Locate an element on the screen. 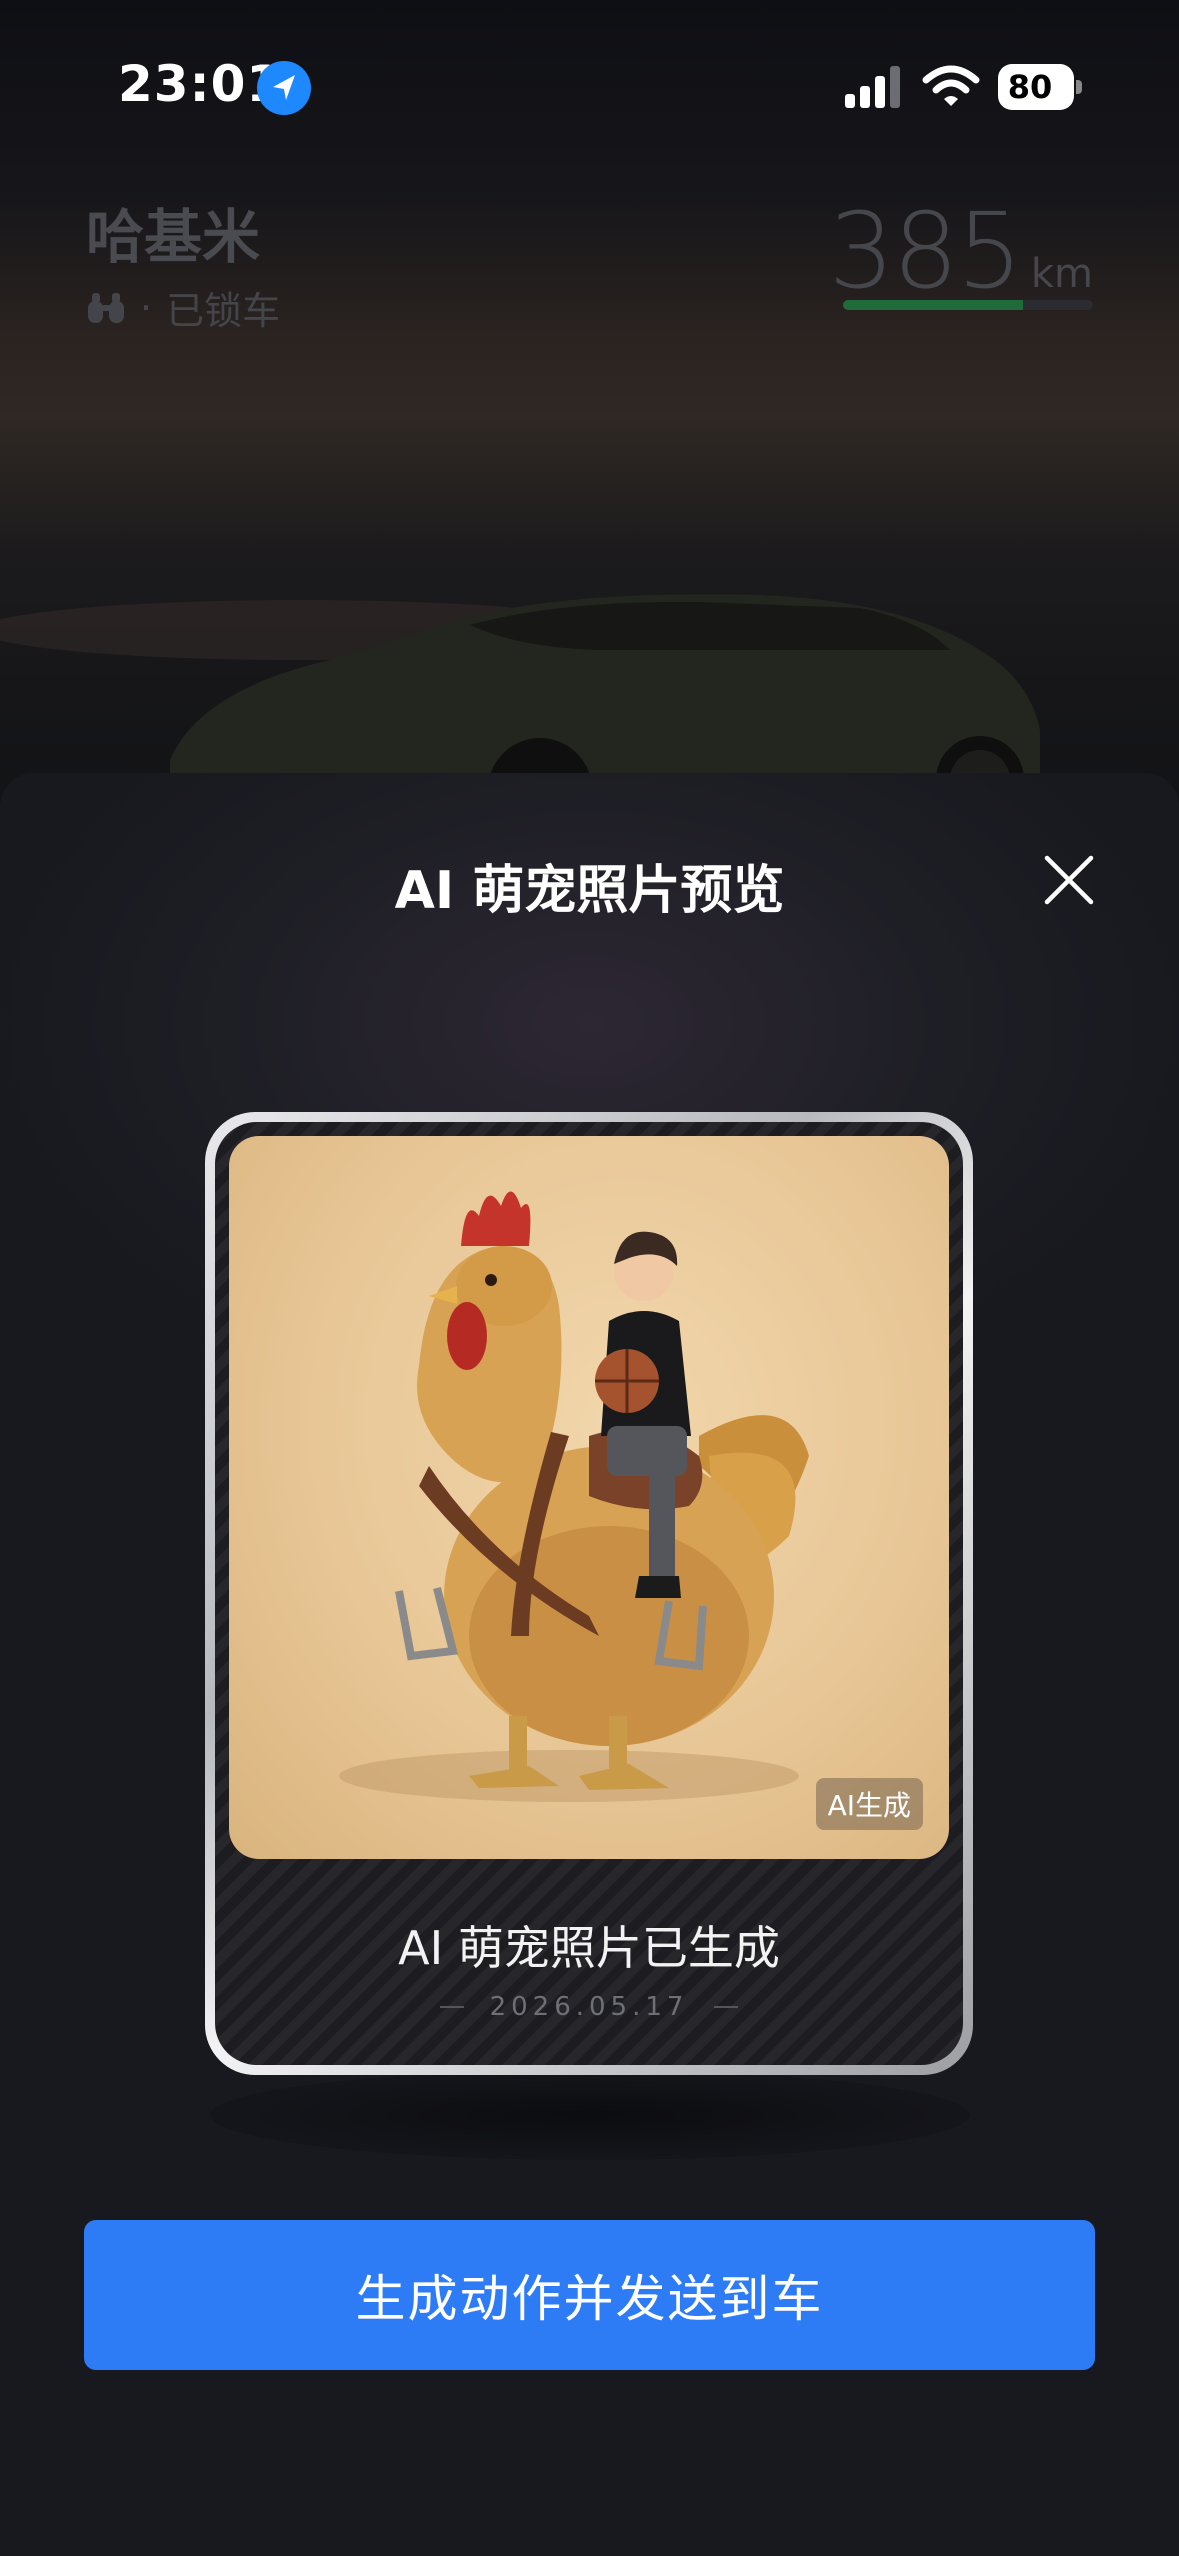 The width and height of the screenshot is (1179, 2556). binoculars-icon is located at coordinates (106, 307).